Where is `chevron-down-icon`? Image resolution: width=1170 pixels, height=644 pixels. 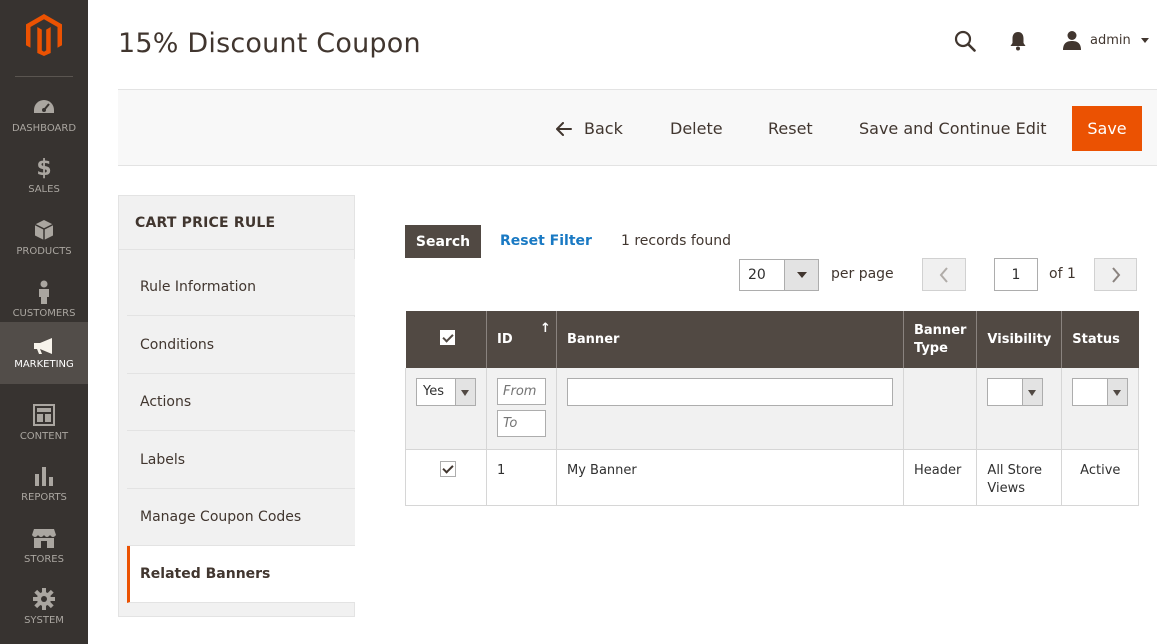 chevron-down-icon is located at coordinates (1144, 40).